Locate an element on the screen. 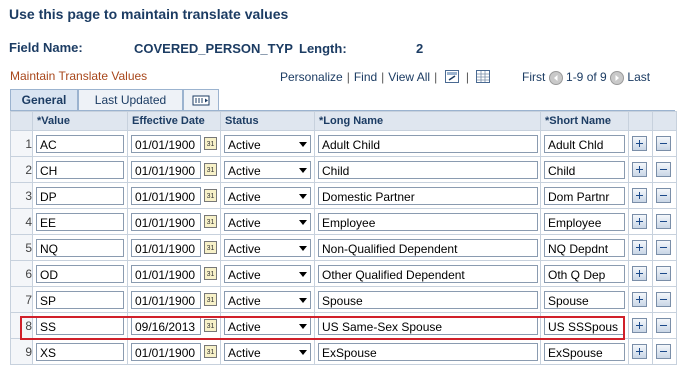 The width and height of the screenshot is (683, 365). last-link: Last is located at coordinates (638, 77).